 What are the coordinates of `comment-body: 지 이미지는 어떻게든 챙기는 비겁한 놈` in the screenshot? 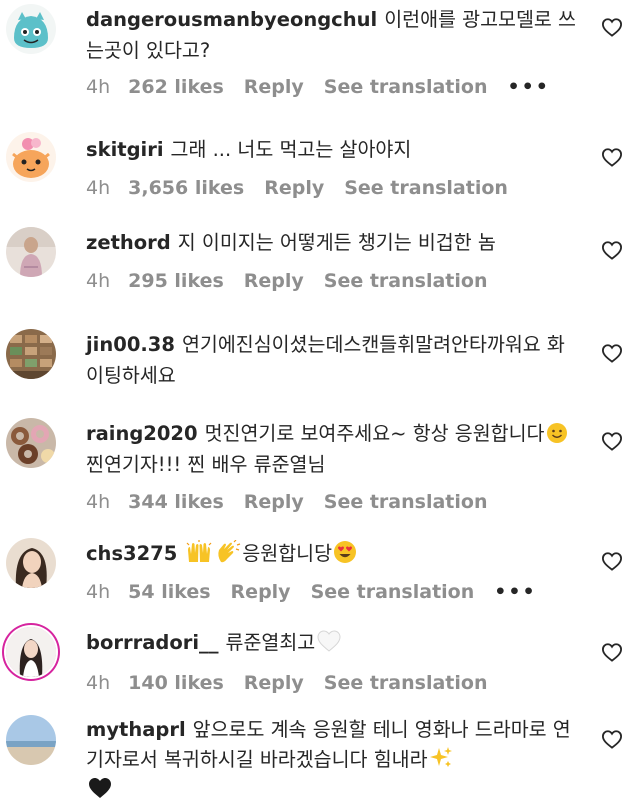 It's located at (336, 242).